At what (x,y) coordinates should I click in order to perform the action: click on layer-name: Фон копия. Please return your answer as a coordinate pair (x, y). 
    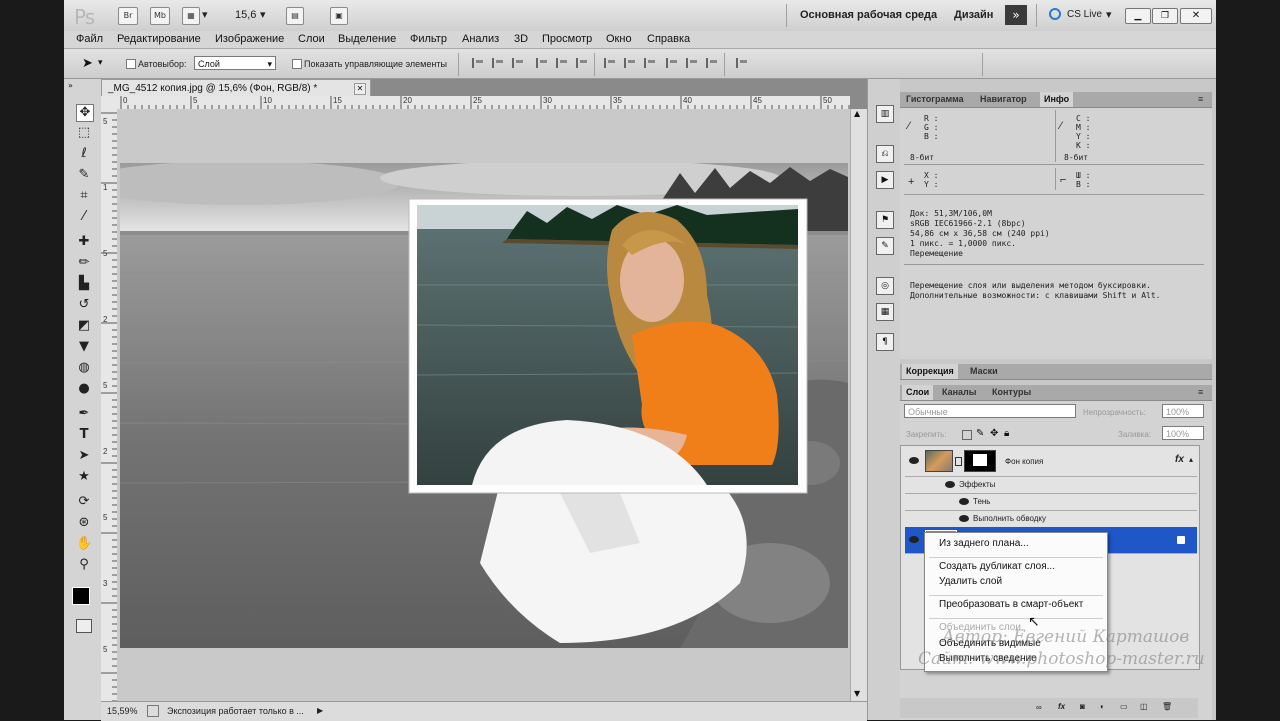
    Looking at the image, I should click on (1024, 461).